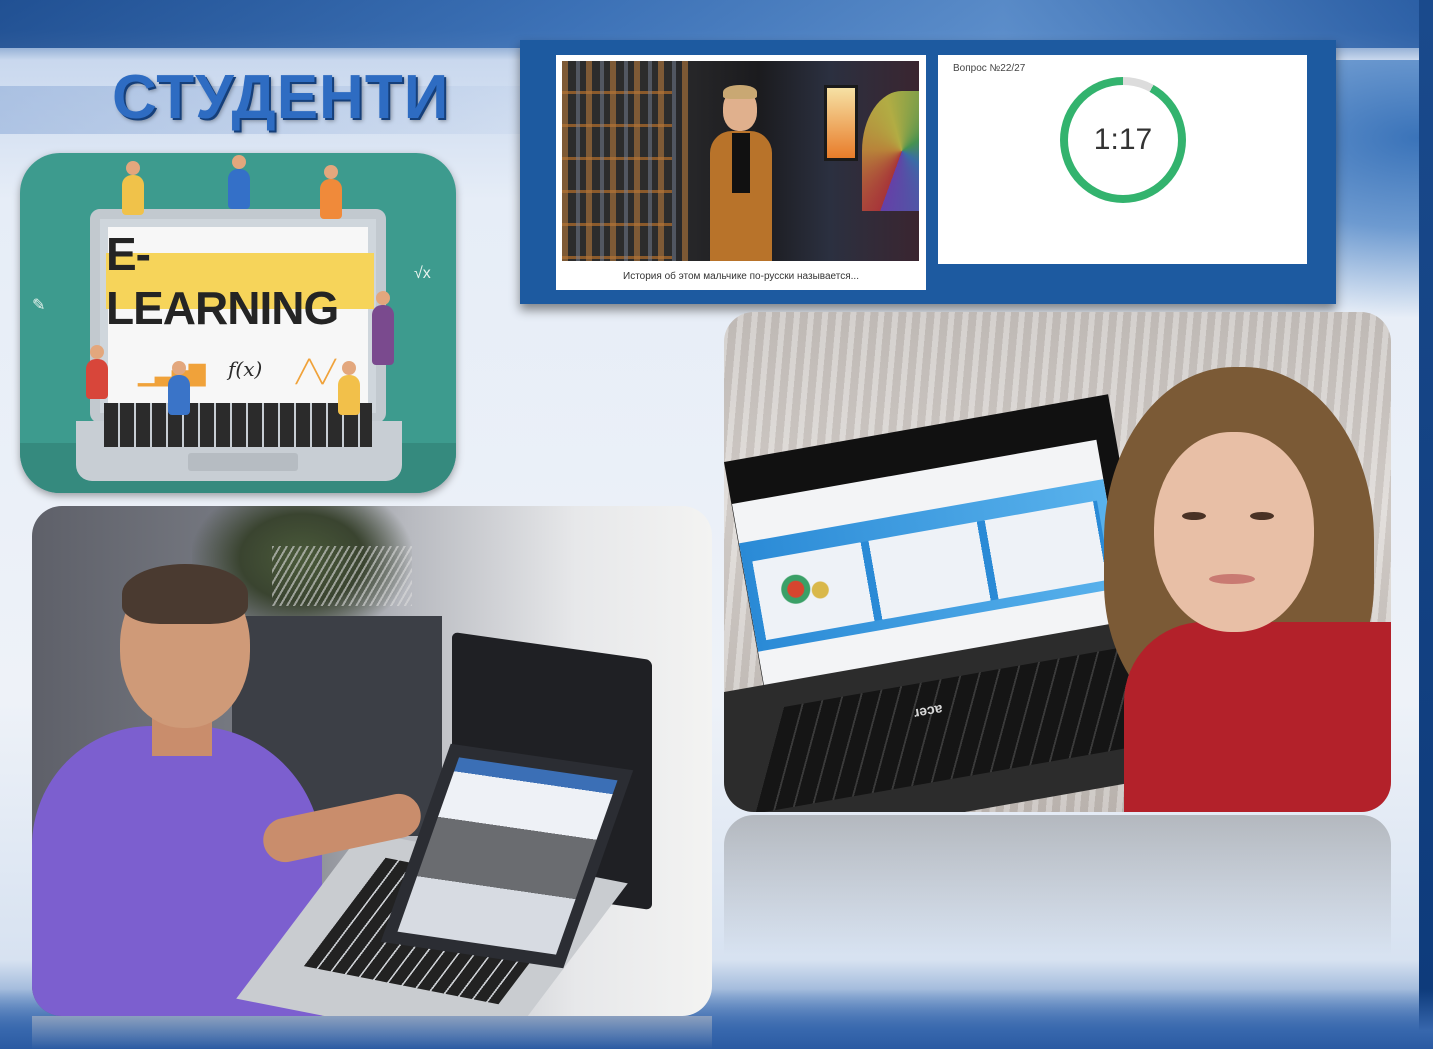 The image size is (1433, 1049). Describe the element at coordinates (342, 576) in the screenshot. I see `tinsel` at that location.